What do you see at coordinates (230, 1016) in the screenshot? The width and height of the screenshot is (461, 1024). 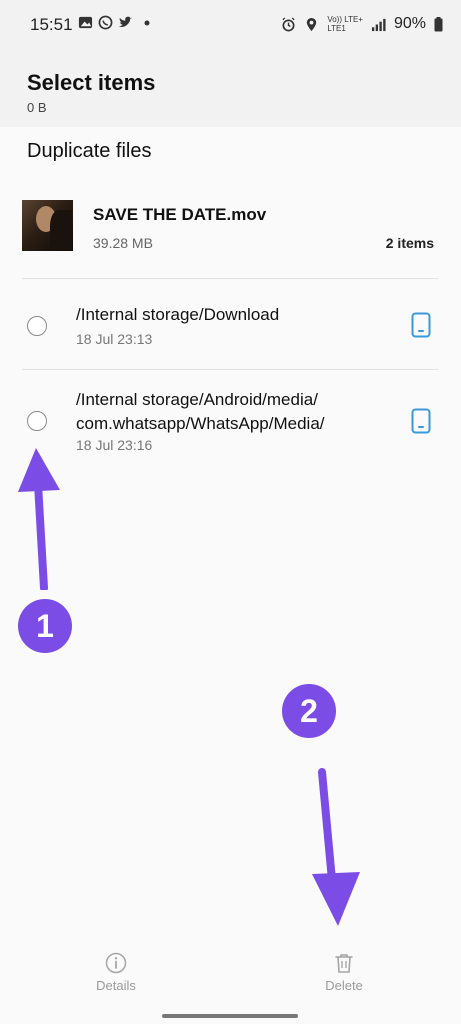 I see `navigation-handle` at bounding box center [230, 1016].